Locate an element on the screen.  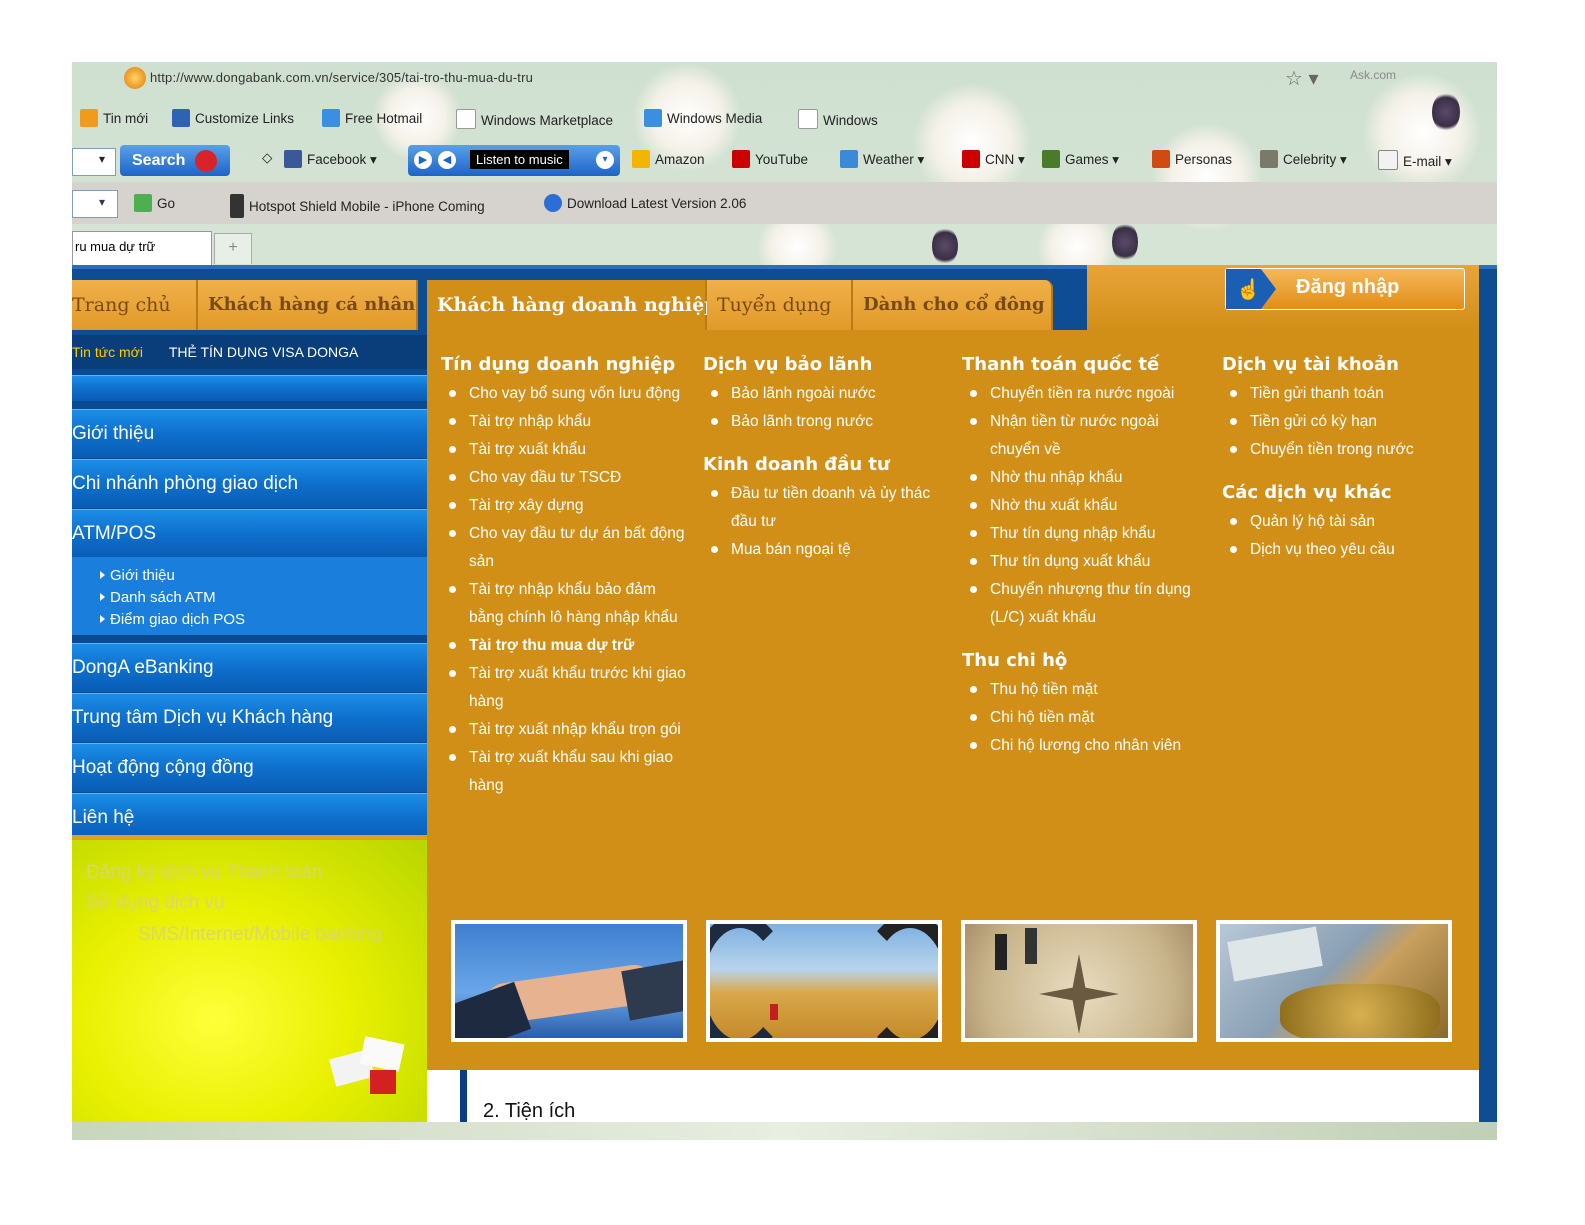
menu-item: Nhờ thu xuất khẩu is located at coordinates (1086, 506).